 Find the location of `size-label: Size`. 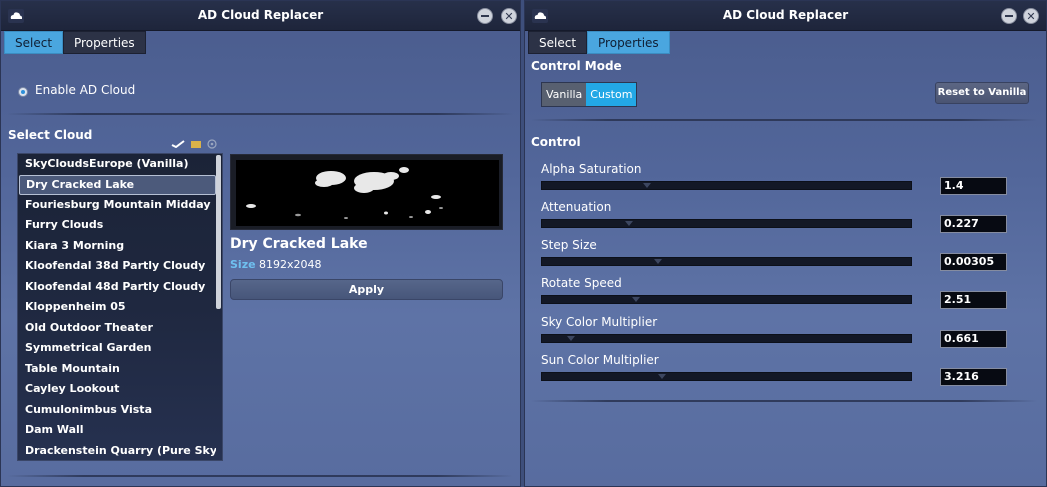

size-label: Size is located at coordinates (243, 264).